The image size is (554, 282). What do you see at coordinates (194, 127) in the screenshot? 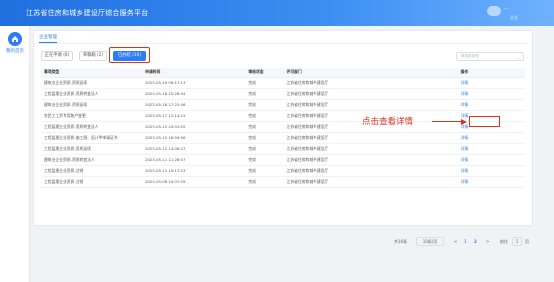
I see `cell-time: 2023-05-15 20:01:05` at bounding box center [194, 127].